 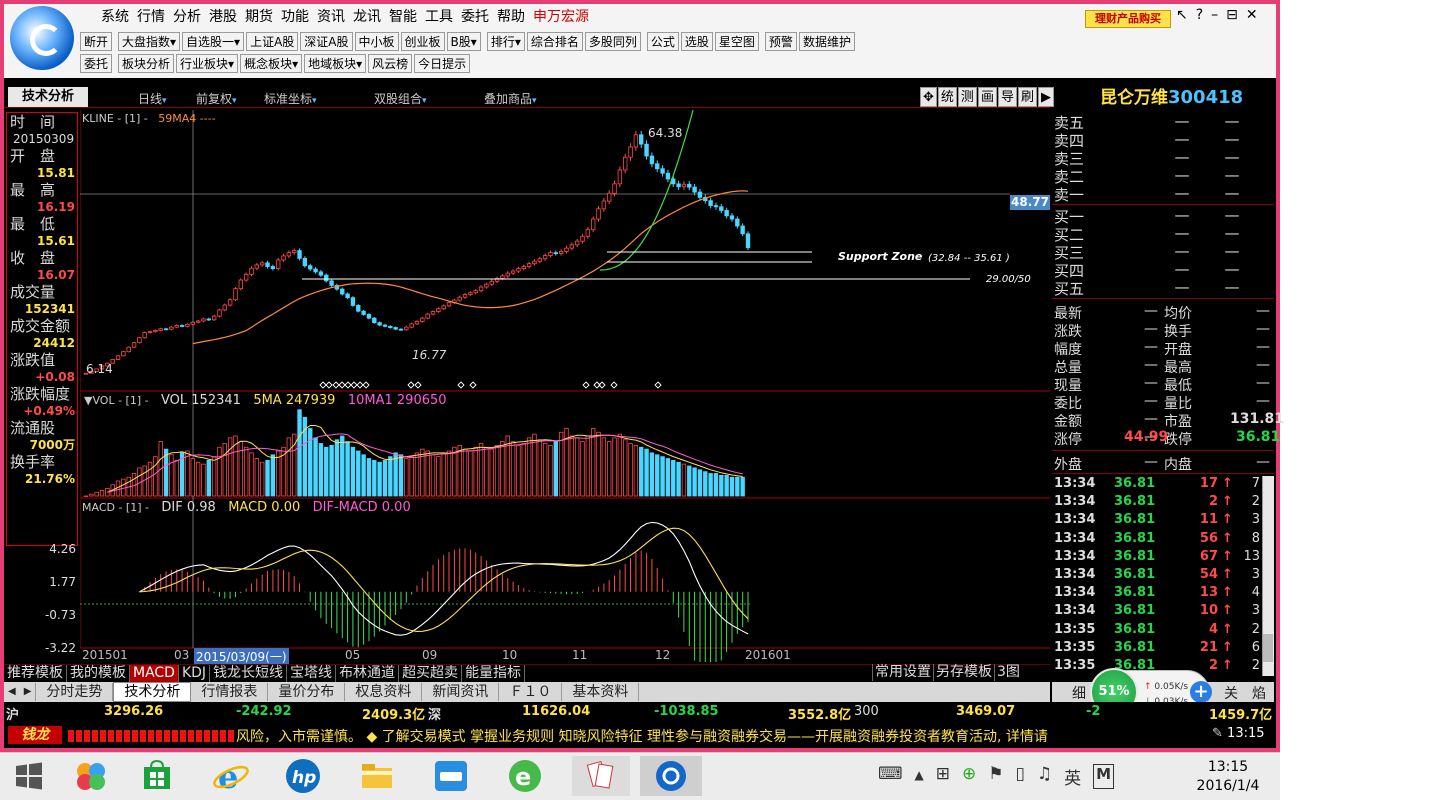 I want to click on toolbar-button: 自选股一▾, so click(x=213, y=41).